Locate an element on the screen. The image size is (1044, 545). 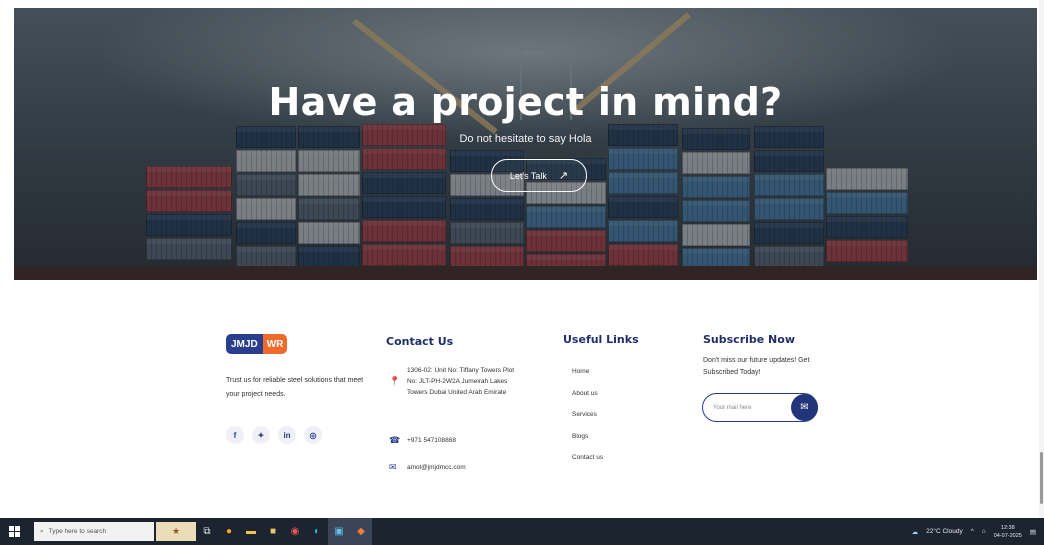
link-contact-us: Contact us is located at coordinates (587, 458).